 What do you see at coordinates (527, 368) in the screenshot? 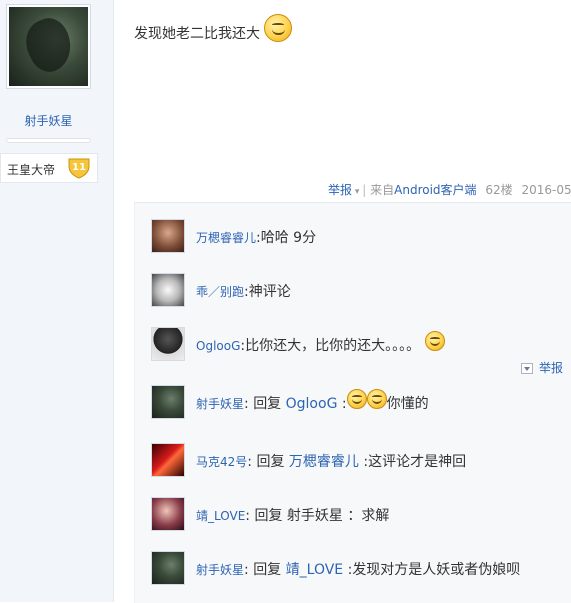
I see `chevron-down-icon` at bounding box center [527, 368].